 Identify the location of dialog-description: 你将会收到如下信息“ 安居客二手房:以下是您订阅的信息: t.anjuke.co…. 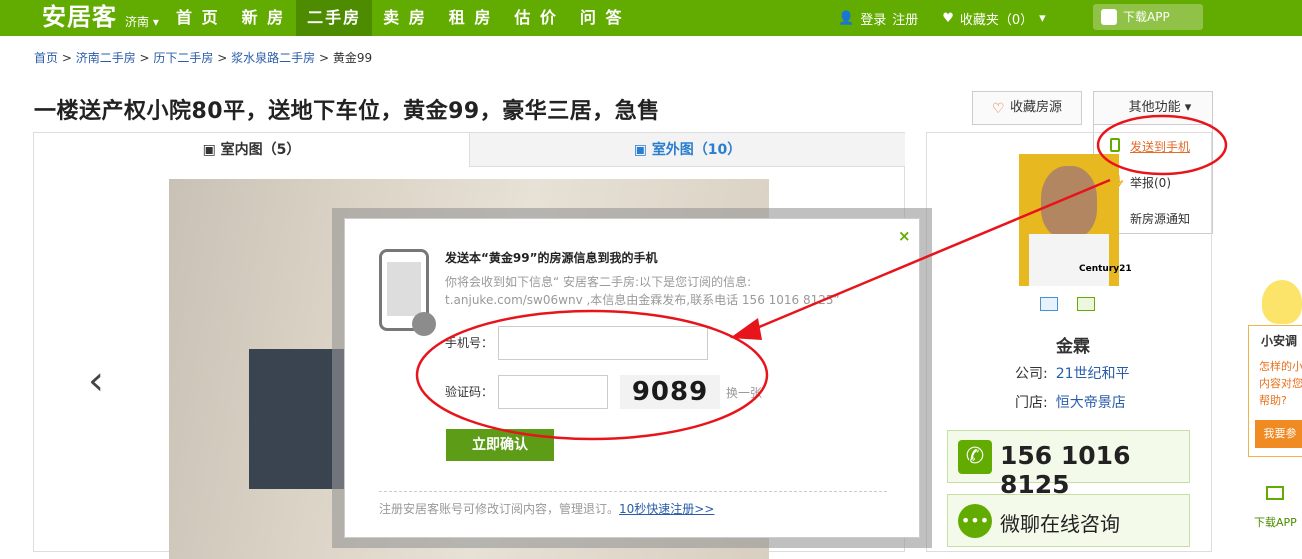
(642, 291).